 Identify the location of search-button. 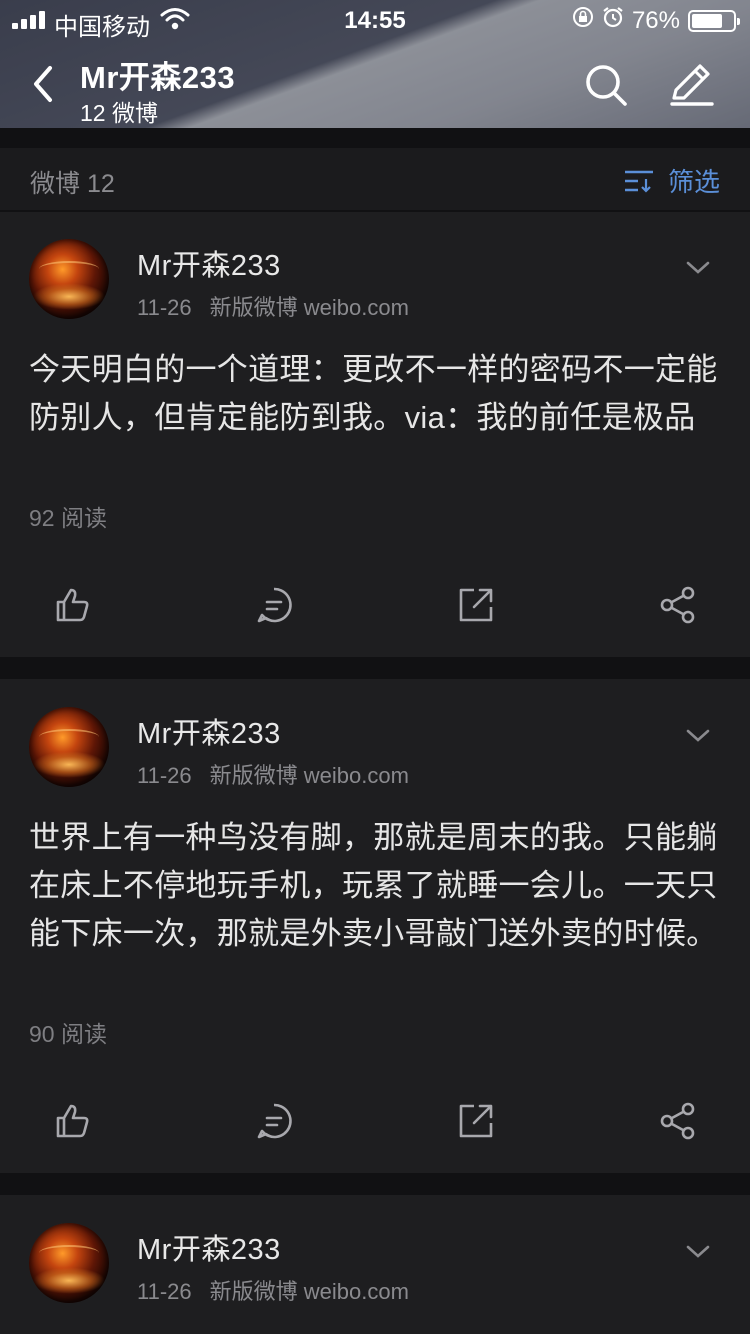
(606, 85).